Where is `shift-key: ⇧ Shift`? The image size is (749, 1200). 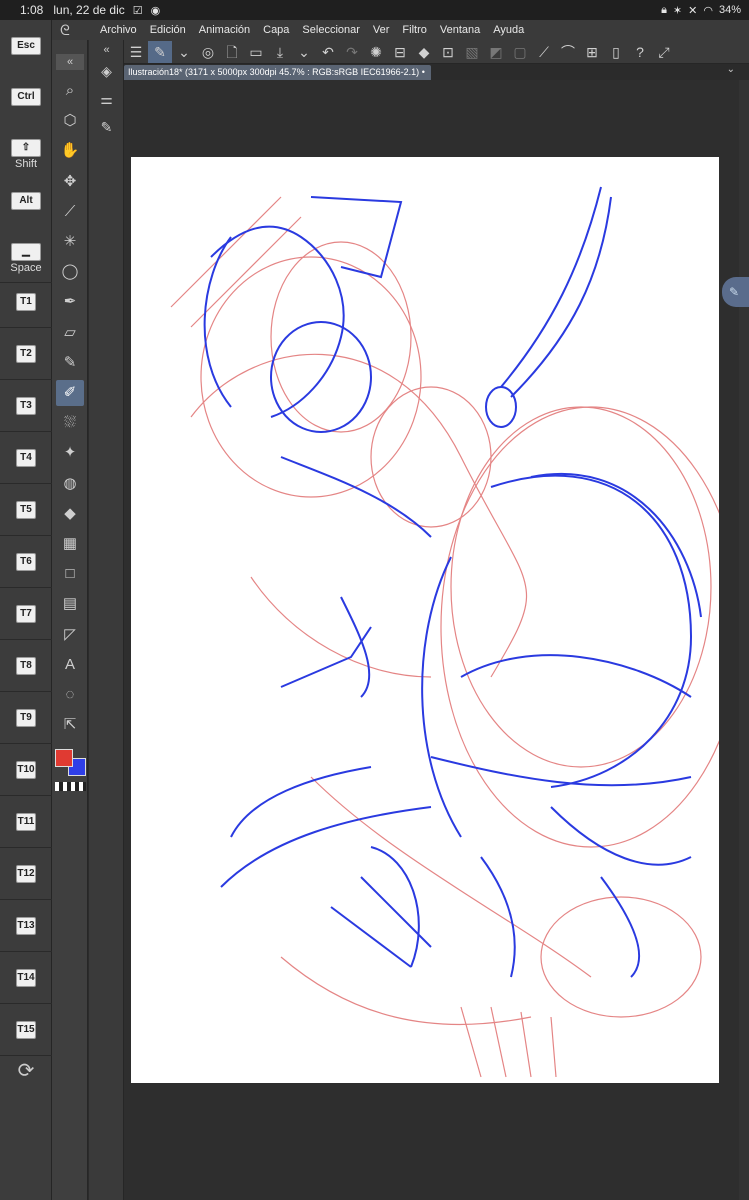
shift-key: ⇧ Shift is located at coordinates (26, 154).